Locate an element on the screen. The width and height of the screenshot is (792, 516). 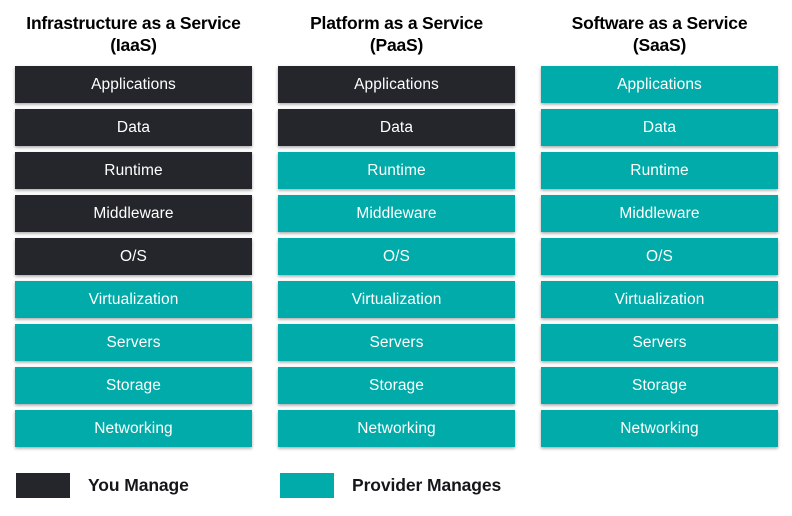
legend: You Manage Provider Manages is located at coordinates (396, 485).